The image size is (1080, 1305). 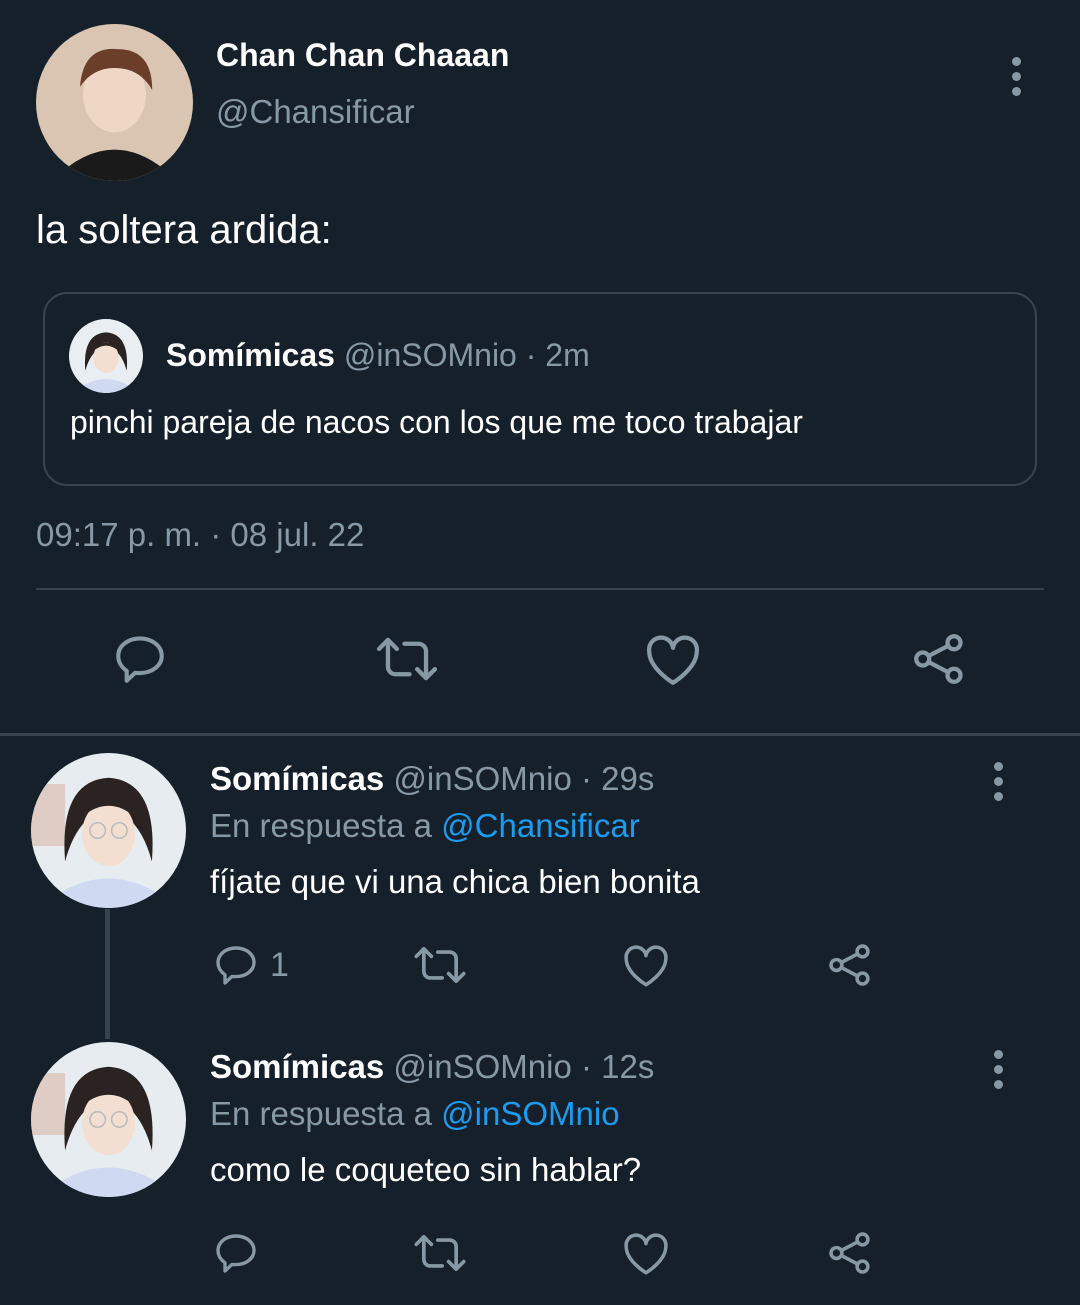 I want to click on quoted-author-handle: @inSOMnio, so click(x=430, y=355).